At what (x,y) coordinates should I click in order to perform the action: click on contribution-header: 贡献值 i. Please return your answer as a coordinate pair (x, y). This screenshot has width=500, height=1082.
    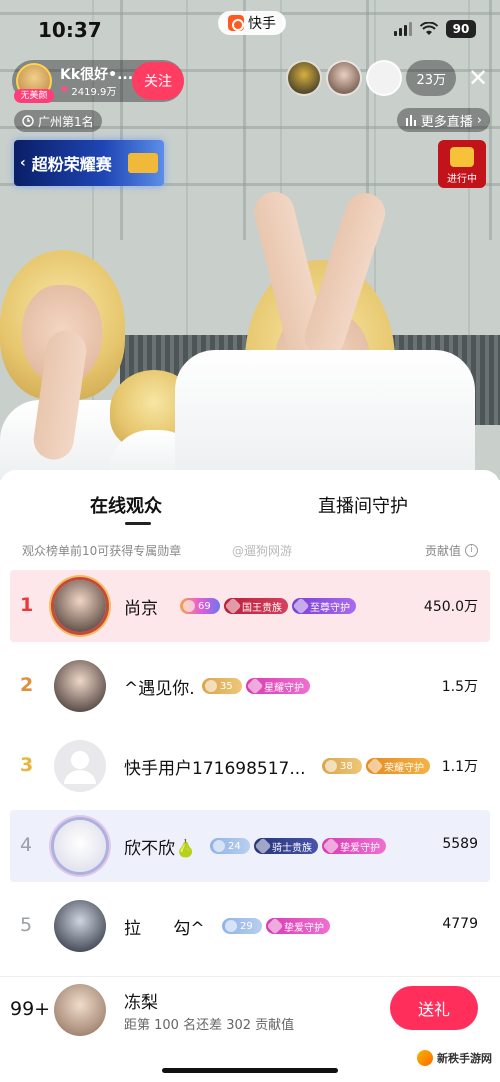
    Looking at the image, I should click on (451, 550).